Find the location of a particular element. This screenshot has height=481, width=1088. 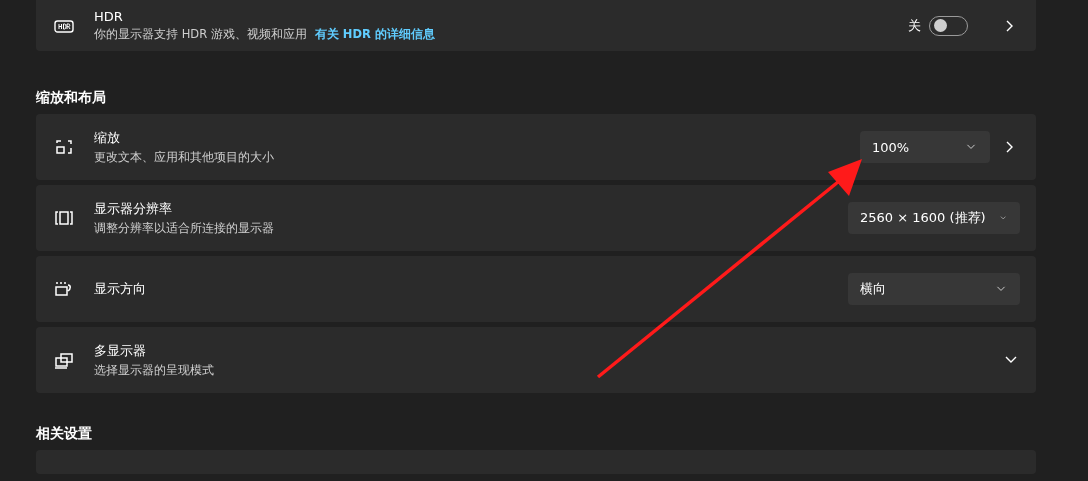

setting-description: 调整分辨率以适合所连接的显示器 is located at coordinates (184, 228).